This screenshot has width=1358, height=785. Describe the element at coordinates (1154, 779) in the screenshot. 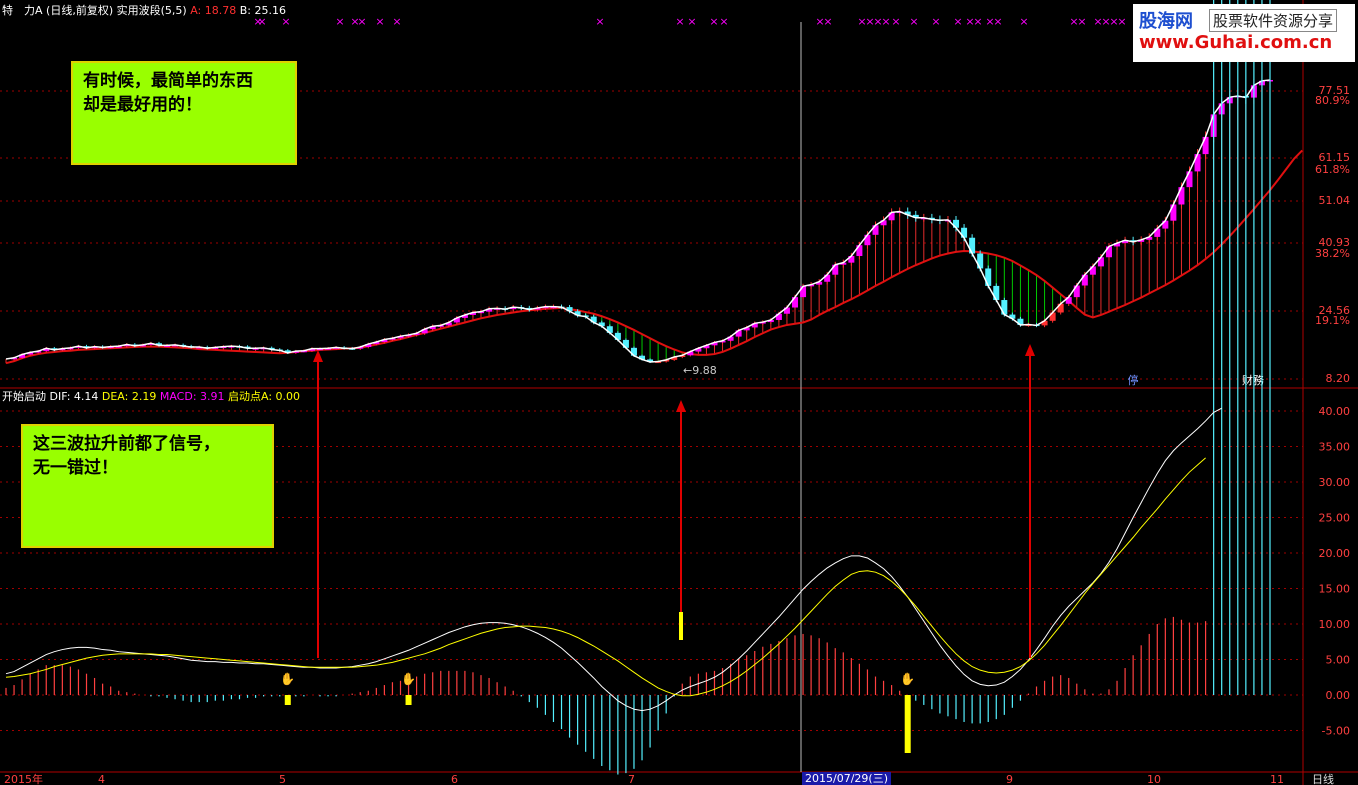

I see `x-axis-label: 10` at that location.